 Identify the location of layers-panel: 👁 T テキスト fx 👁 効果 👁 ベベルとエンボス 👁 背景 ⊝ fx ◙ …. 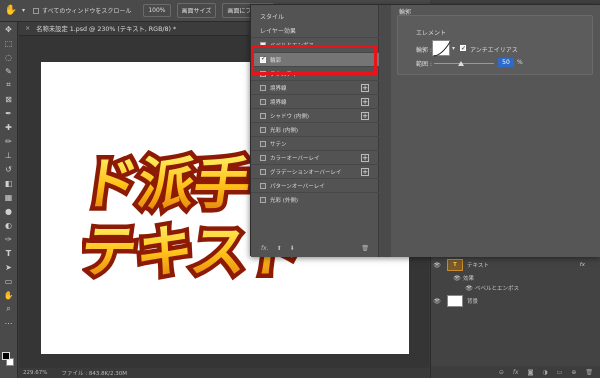
(515, 315).